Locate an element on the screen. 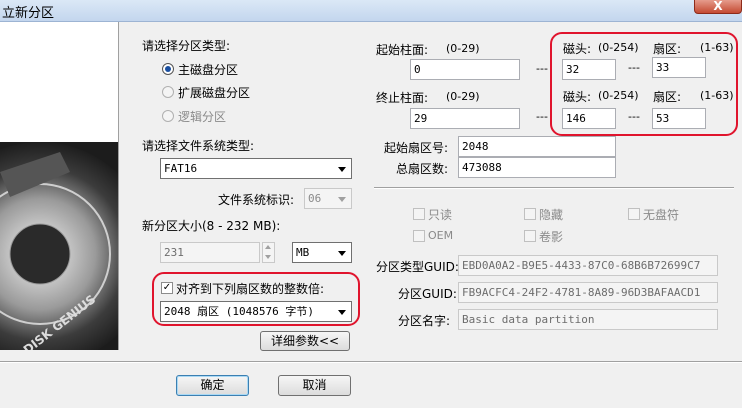 Image resolution: width=742 pixels, height=408 pixels. end-cylinder-value: 29 is located at coordinates (421, 118).